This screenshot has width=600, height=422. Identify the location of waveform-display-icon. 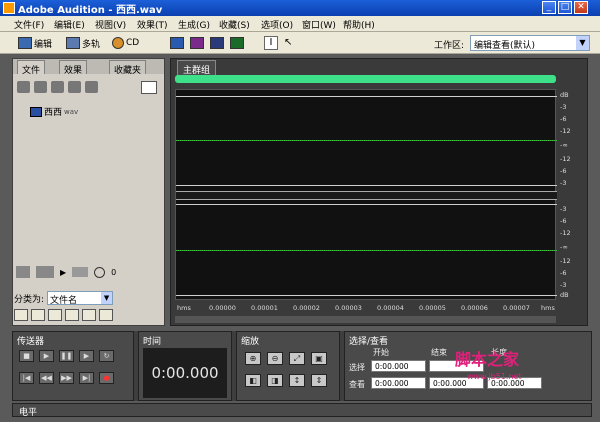
(177, 43).